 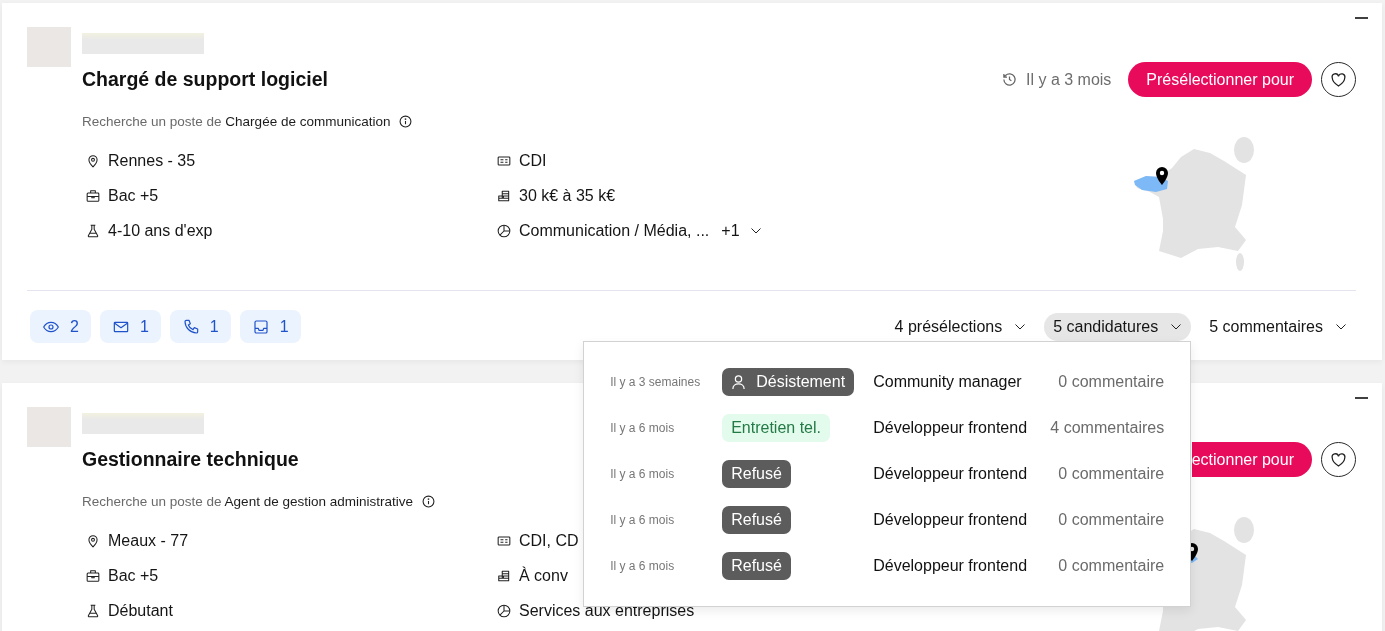 I want to click on more-sectors-button: +1, so click(x=741, y=231).